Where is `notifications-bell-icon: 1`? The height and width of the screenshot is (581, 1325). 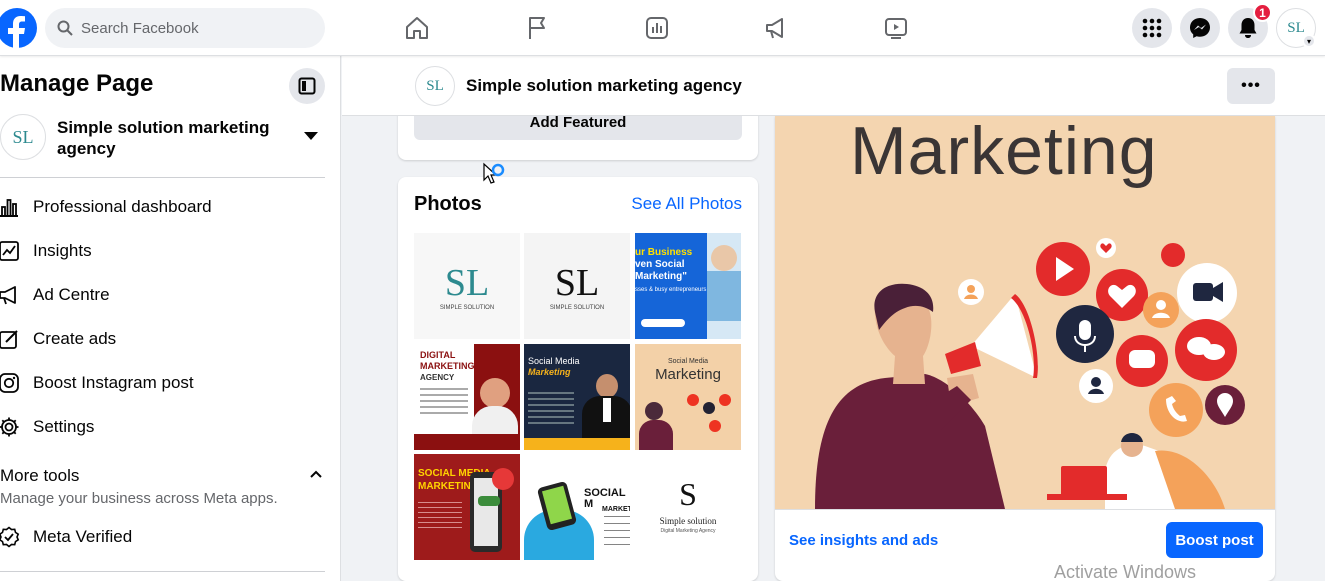
notifications-bell-icon: 1 is located at coordinates (1250, 25).